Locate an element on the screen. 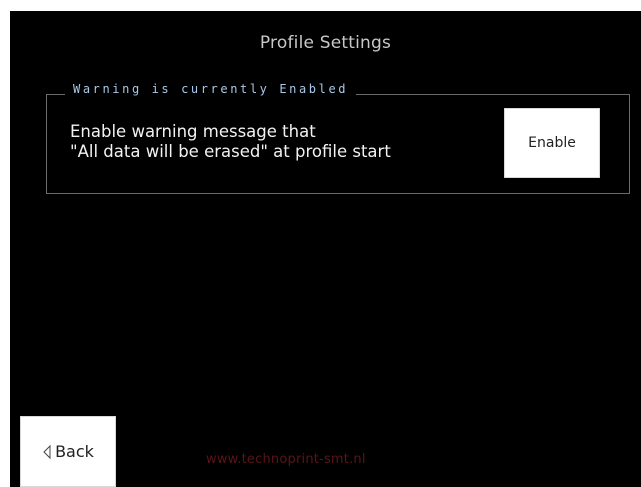 The height and width of the screenshot is (487, 641). footer-url: www.technoprint-smt.nl is located at coordinates (286, 459).